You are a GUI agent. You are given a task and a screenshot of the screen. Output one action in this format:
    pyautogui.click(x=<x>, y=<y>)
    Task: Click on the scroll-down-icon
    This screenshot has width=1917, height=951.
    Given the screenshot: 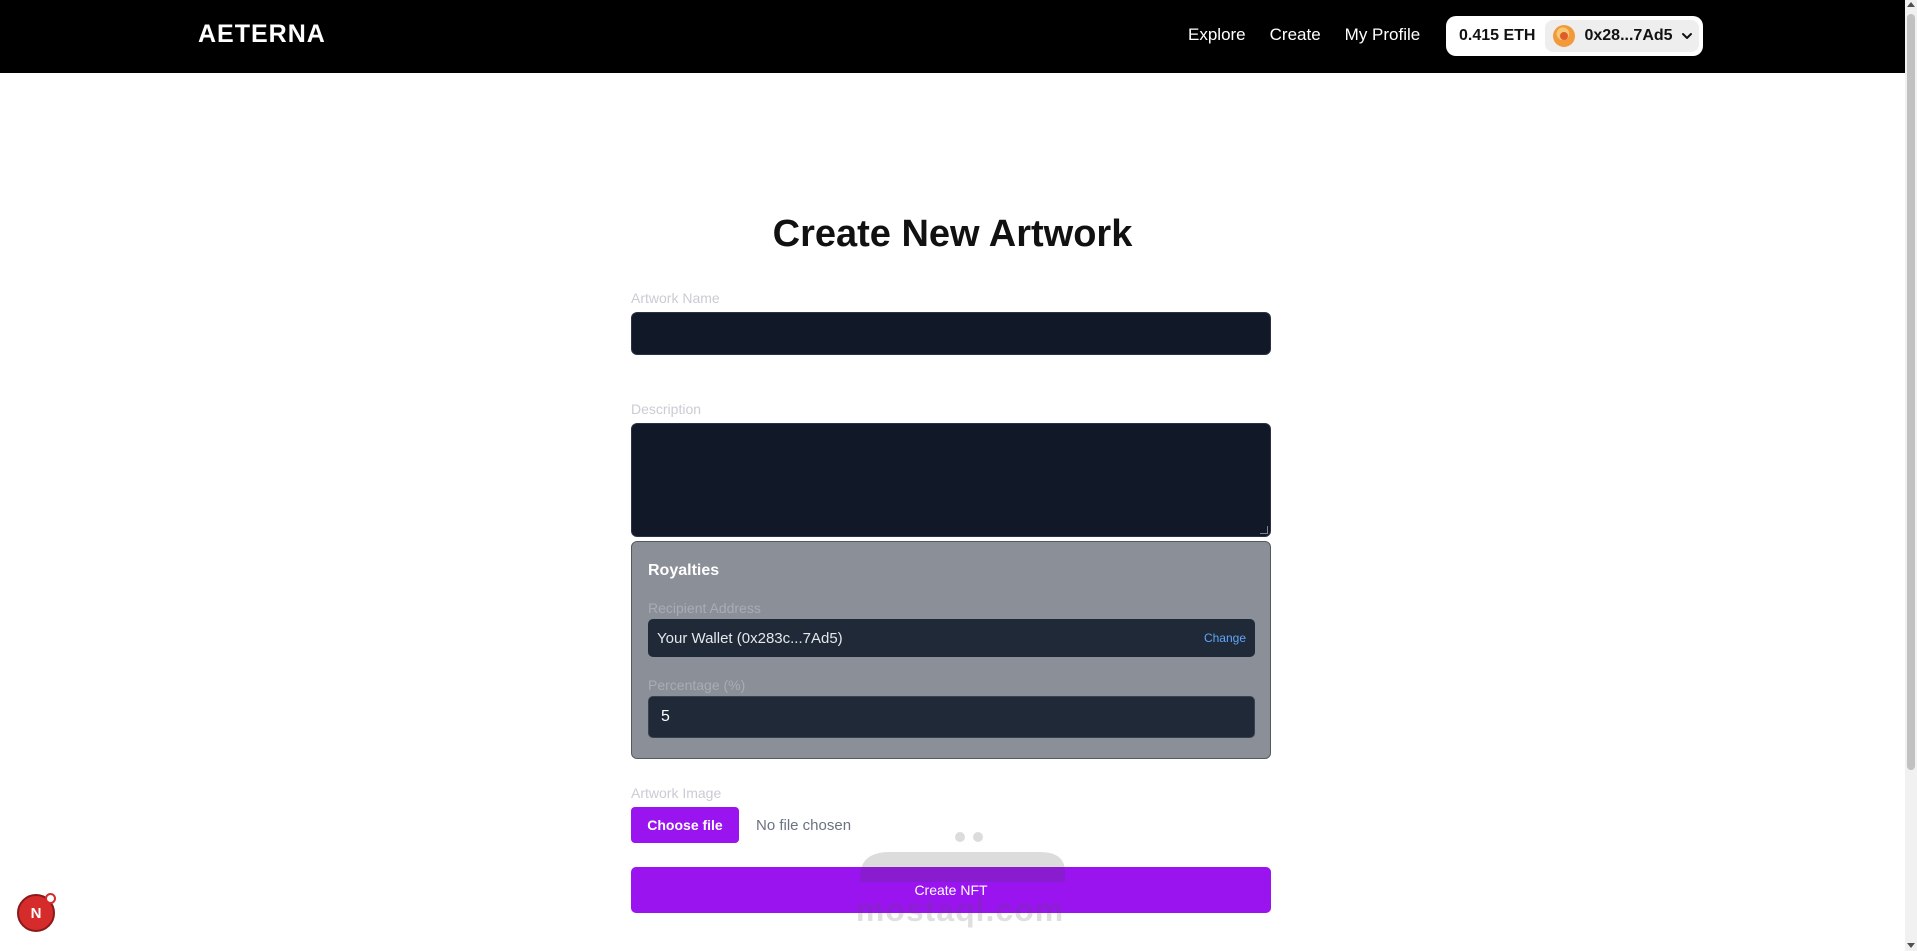 What is the action you would take?
    pyautogui.click(x=1911, y=945)
    